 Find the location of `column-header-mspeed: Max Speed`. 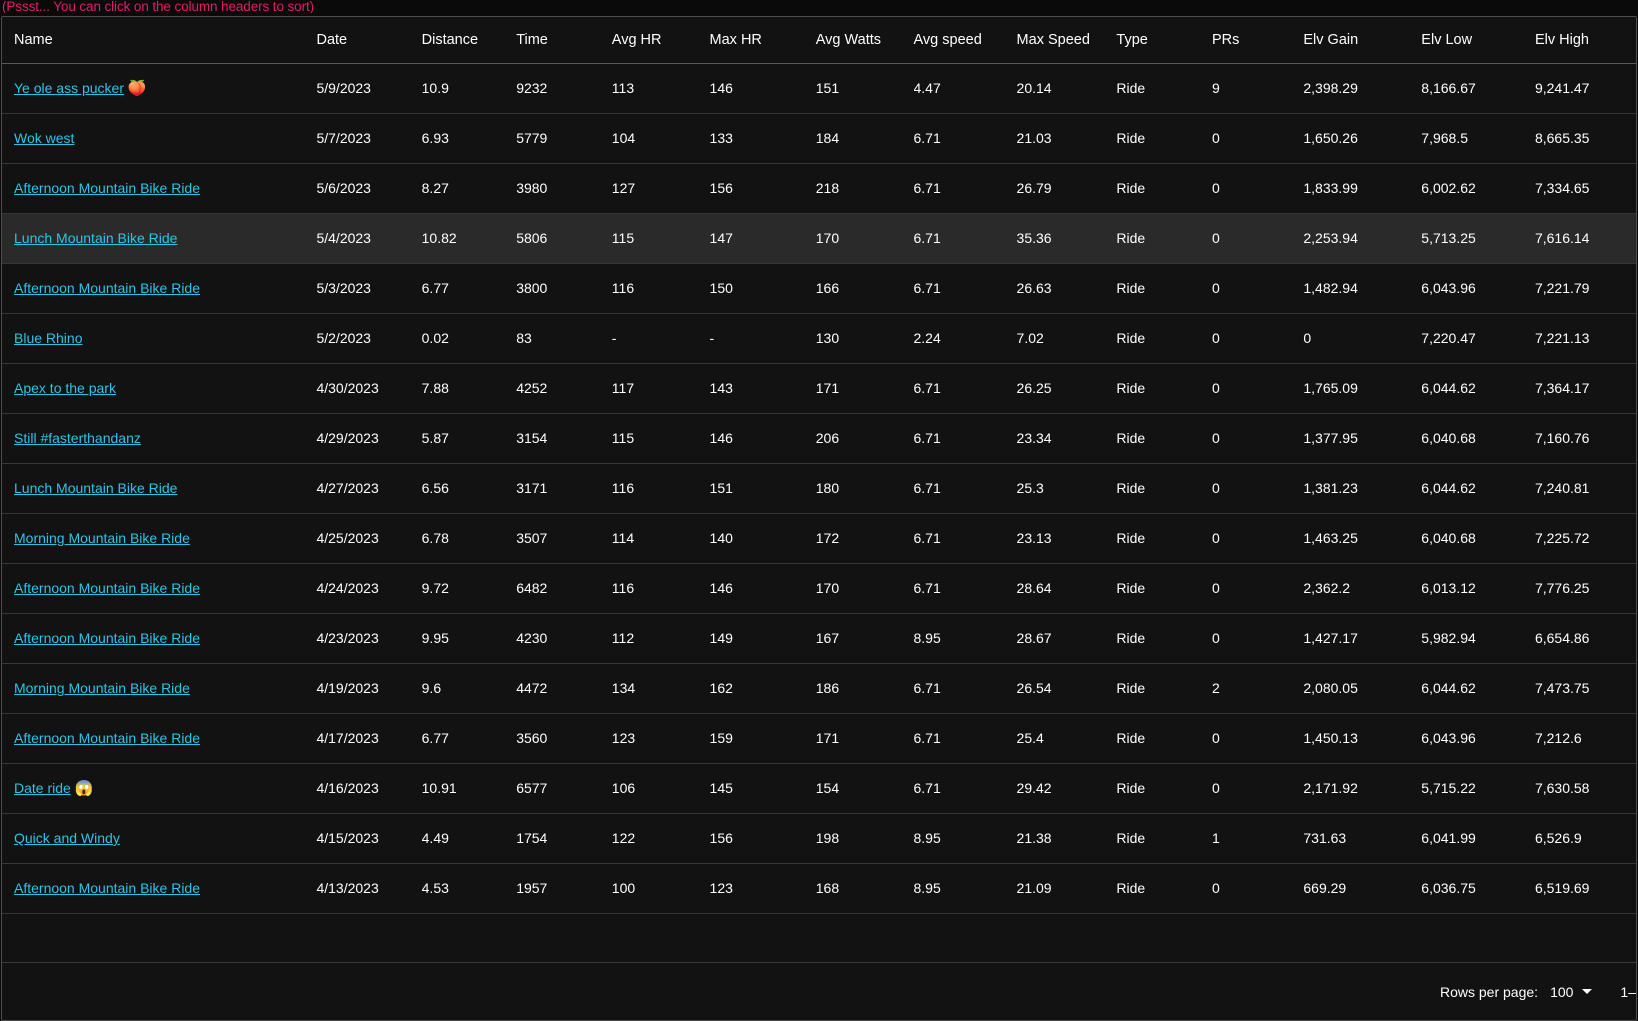

column-header-mspeed: Max Speed is located at coordinates (1066, 40).